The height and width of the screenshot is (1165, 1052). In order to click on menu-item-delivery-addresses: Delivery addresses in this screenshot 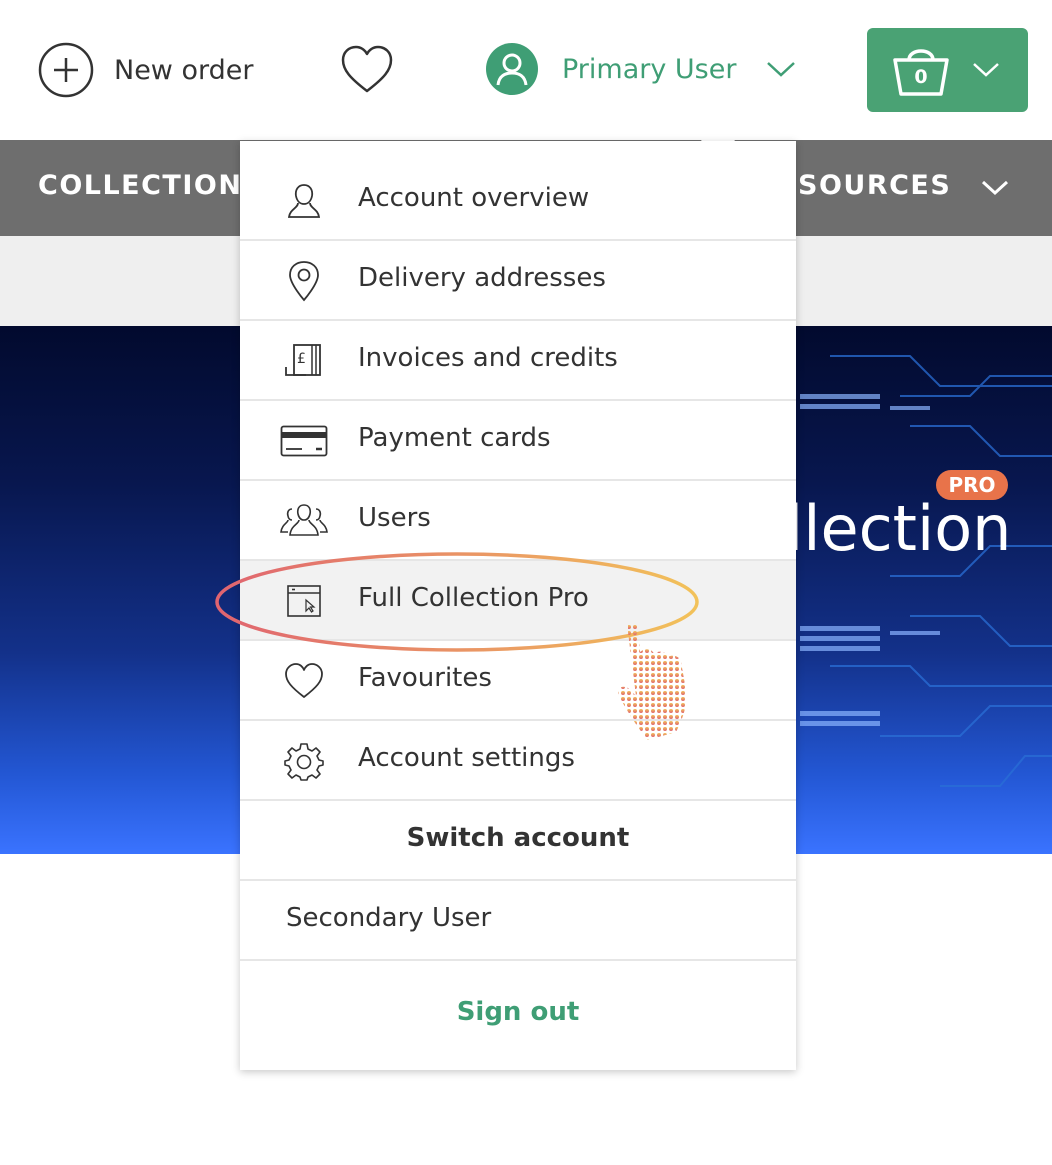, I will do `click(518, 281)`.